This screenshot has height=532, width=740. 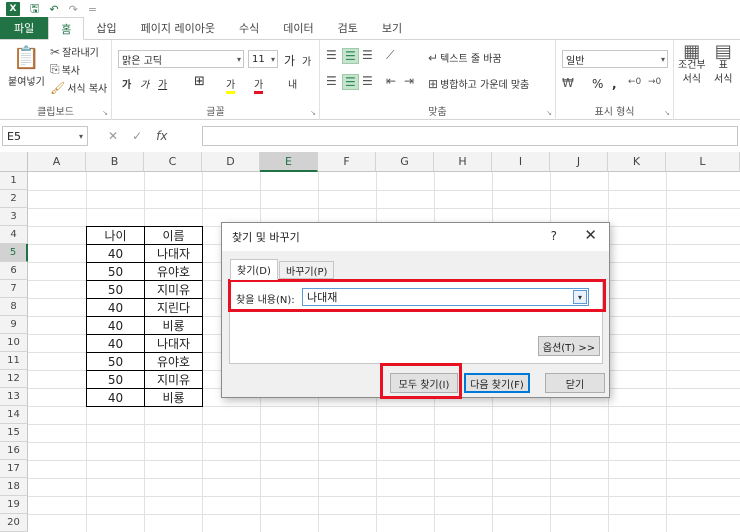 What do you see at coordinates (391, 81) in the screenshot?
I see `decrease-indent-button: ⇤` at bounding box center [391, 81].